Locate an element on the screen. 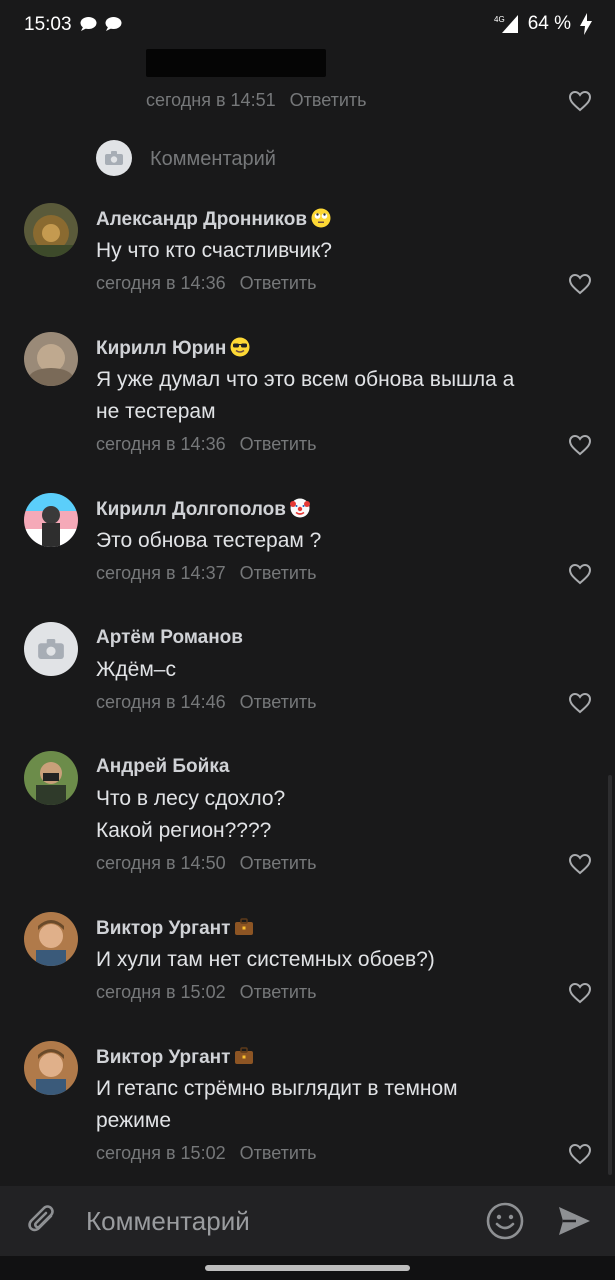  comment-input-bar: Комментарий is located at coordinates (307, 1221).